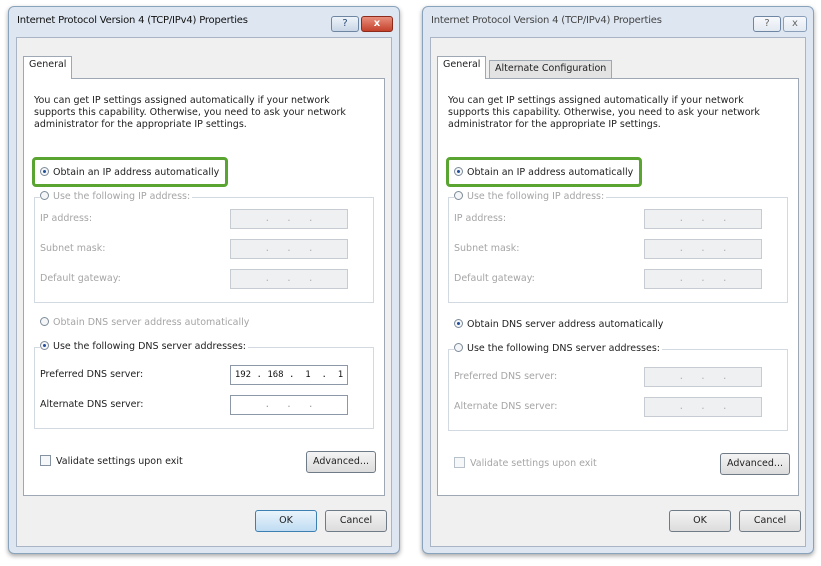  I want to click on preferred-dns-field: 192 . 168 . 1 . 1, so click(289, 375).